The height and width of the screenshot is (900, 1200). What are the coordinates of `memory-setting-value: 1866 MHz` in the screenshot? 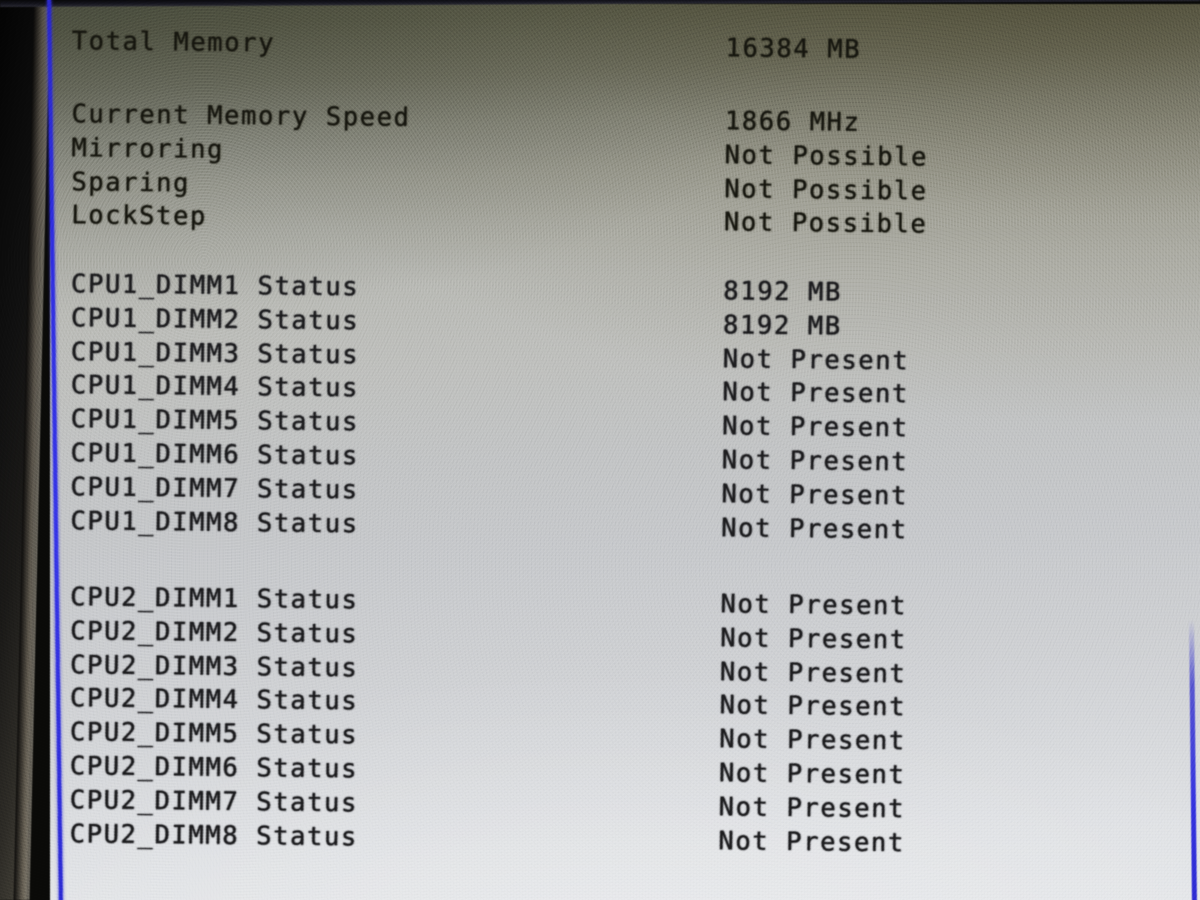 It's located at (792, 122).